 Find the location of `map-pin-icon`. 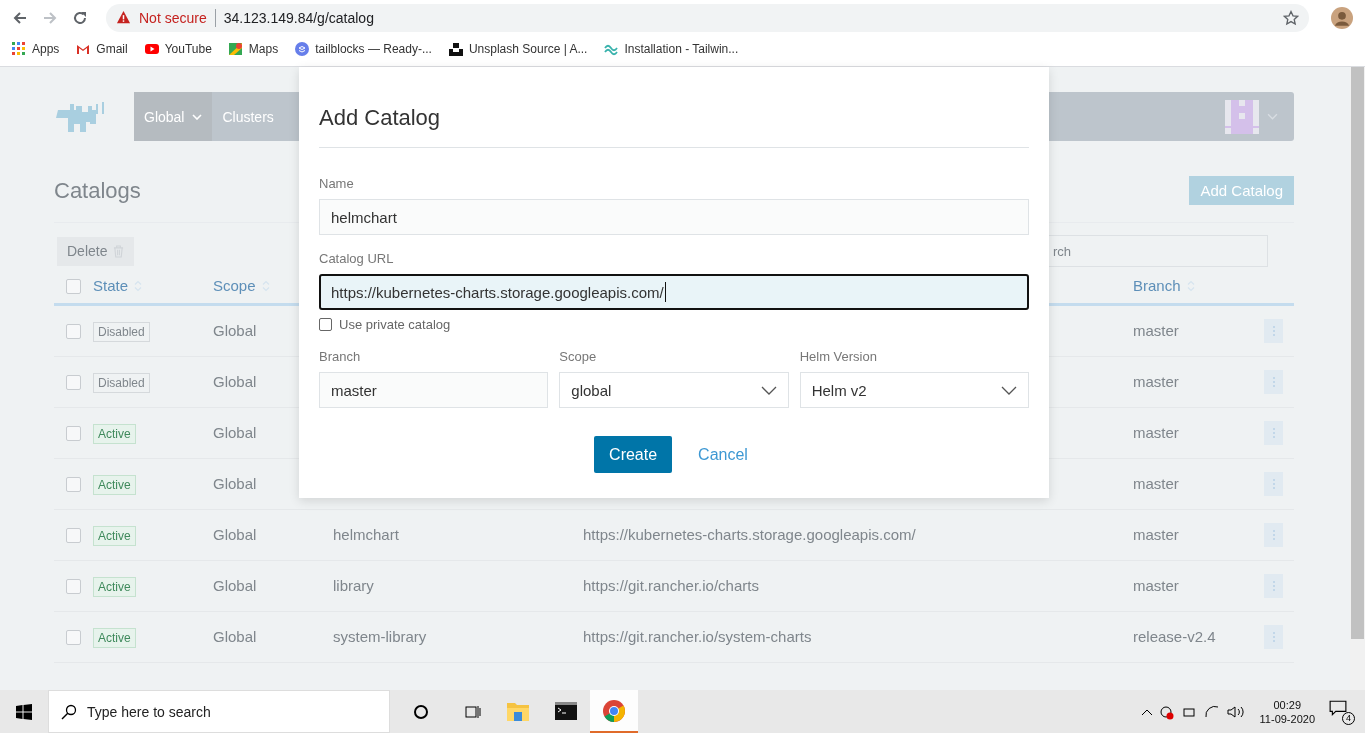

map-pin-icon is located at coordinates (235, 49).